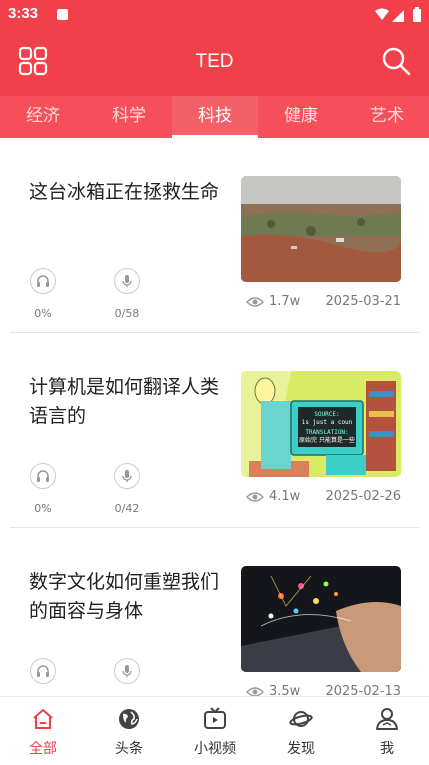 This screenshot has width=429, height=765. Describe the element at coordinates (387, 749) in the screenshot. I see `nav-label: 我` at that location.